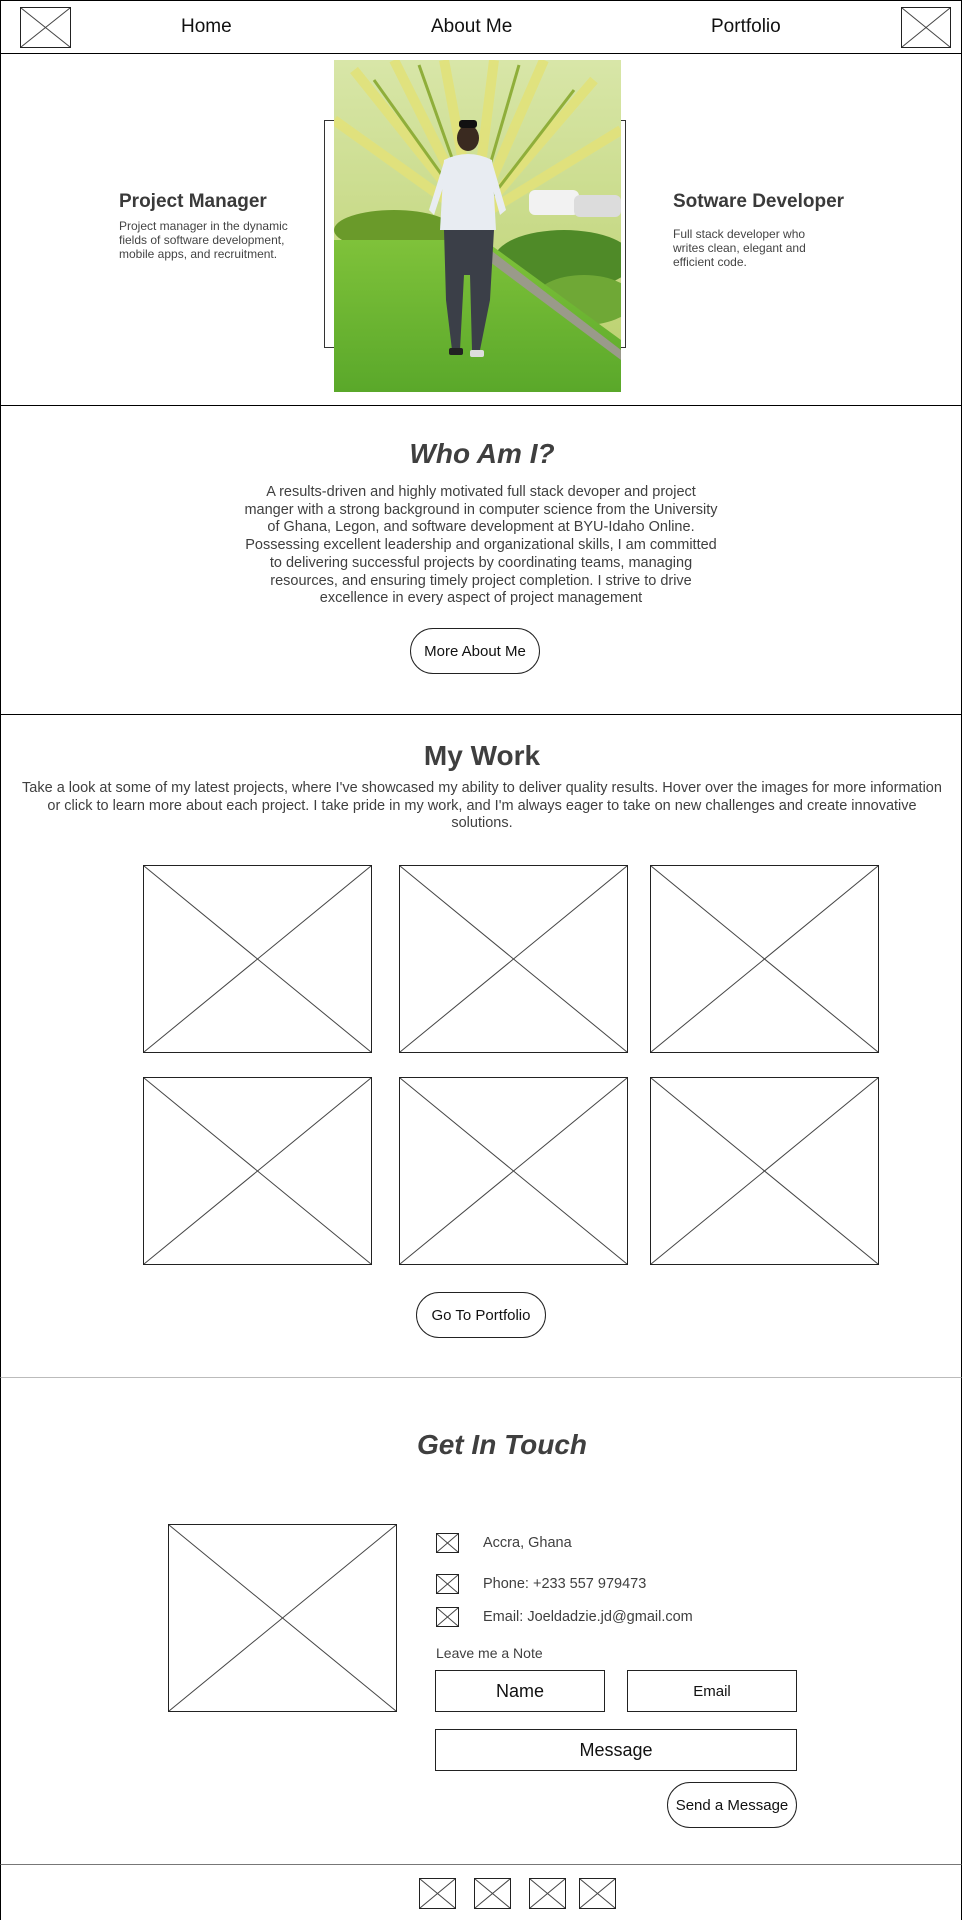  What do you see at coordinates (759, 201) in the screenshot?
I see `hero-right-title: Sotware Developer` at bounding box center [759, 201].